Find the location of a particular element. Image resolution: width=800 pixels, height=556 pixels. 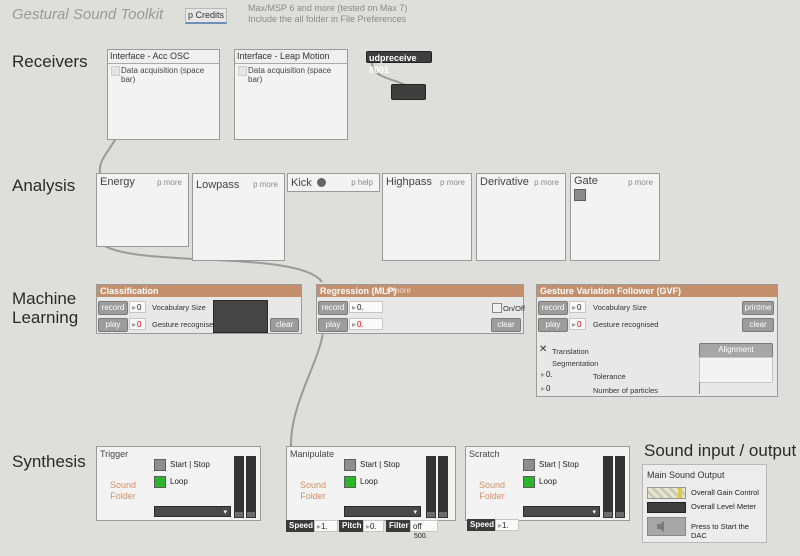

section-label-synthesis: Synthesis is located at coordinates (49, 461).